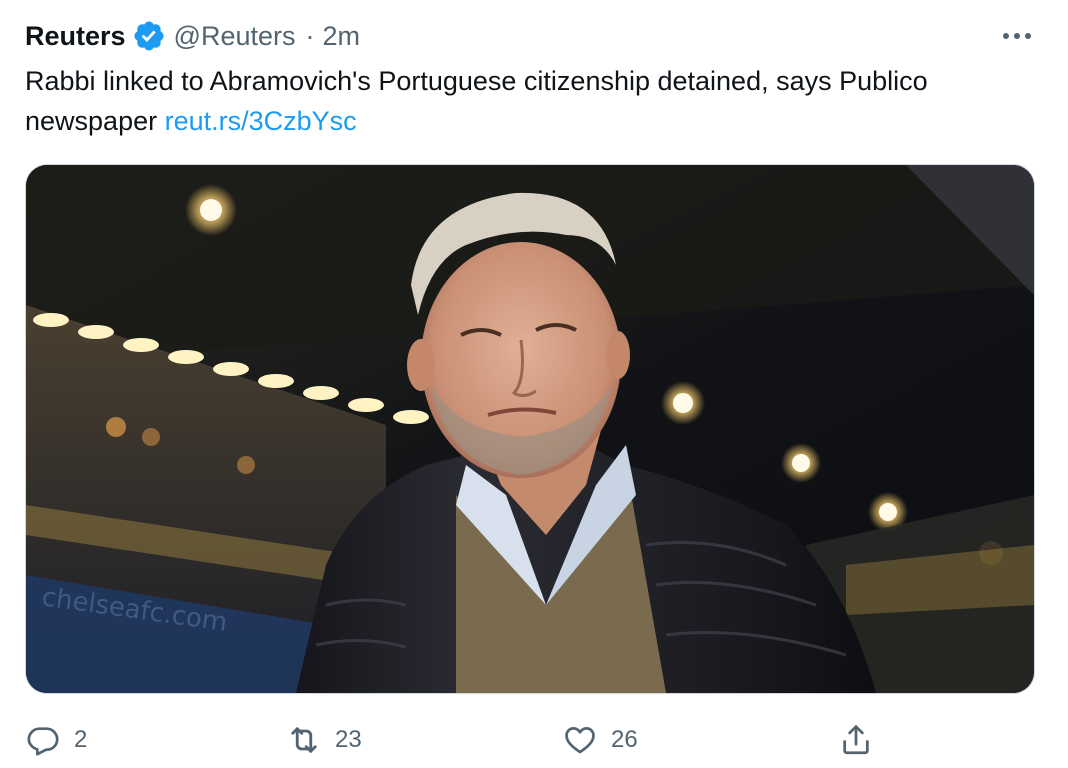  What do you see at coordinates (43, 740) in the screenshot?
I see `reply-icon` at bounding box center [43, 740].